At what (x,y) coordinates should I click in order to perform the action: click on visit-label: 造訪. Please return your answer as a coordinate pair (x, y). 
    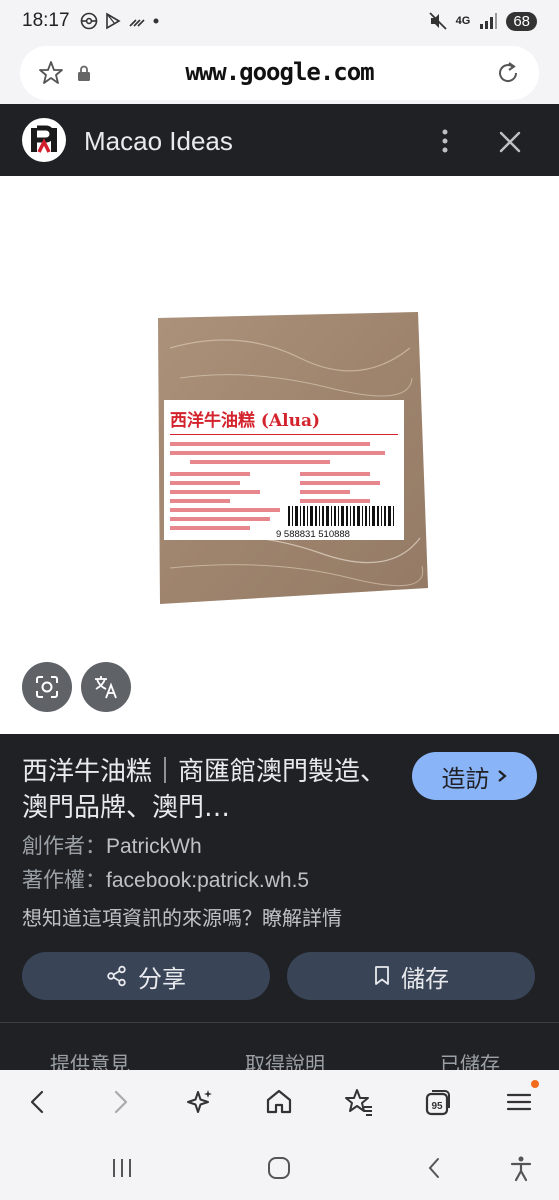
    Looking at the image, I should click on (465, 778).